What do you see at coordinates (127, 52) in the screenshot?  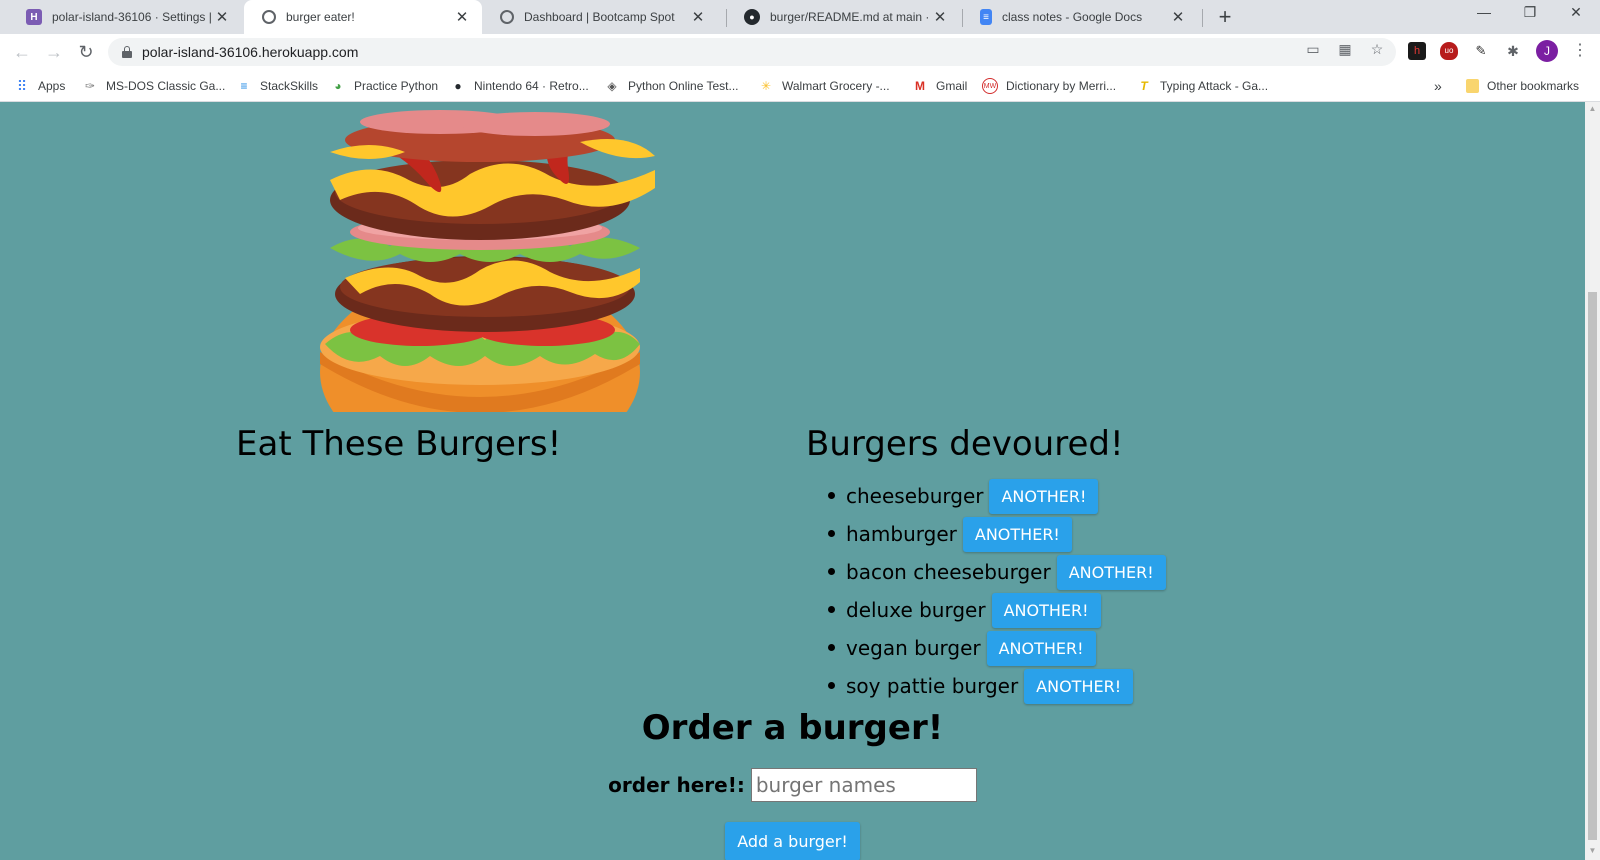 I see `lock-icon` at bounding box center [127, 52].